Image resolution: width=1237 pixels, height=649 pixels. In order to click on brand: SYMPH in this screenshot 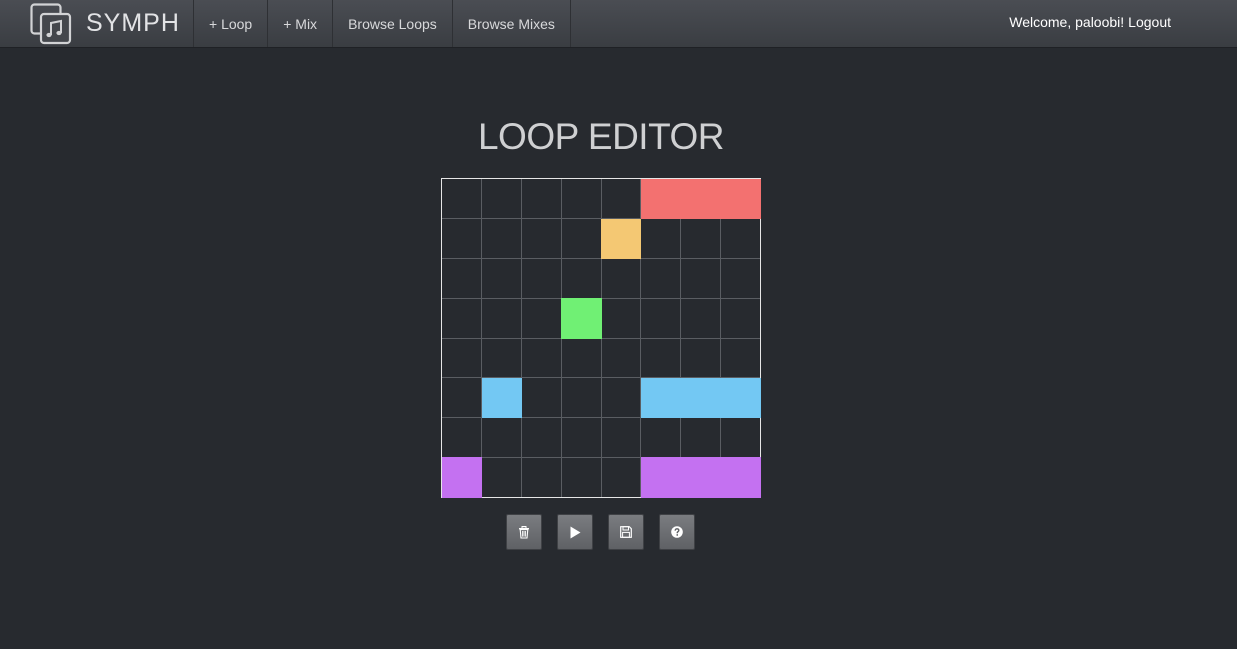, I will do `click(105, 23)`.